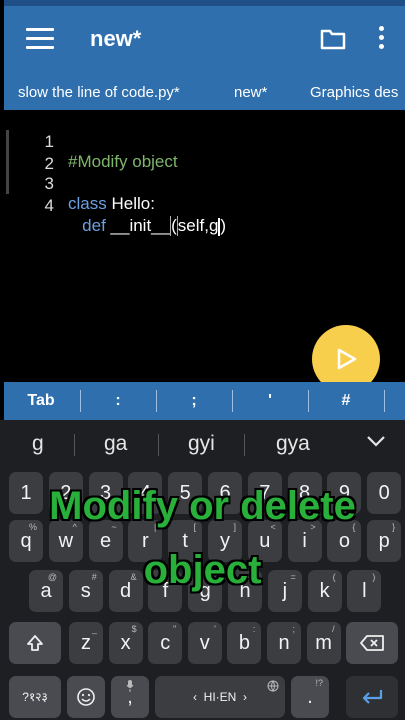  What do you see at coordinates (204, 3) in the screenshot?
I see `status-bar` at bounding box center [204, 3].